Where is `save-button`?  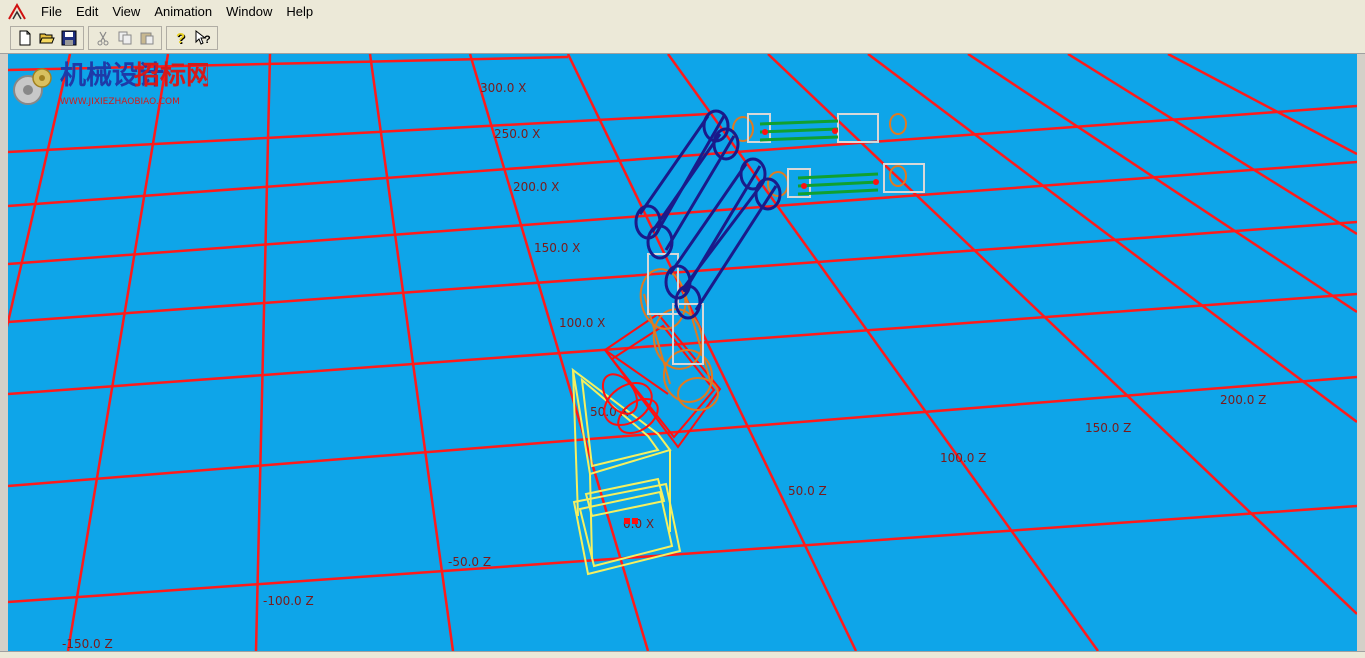
save-button is located at coordinates (69, 38).